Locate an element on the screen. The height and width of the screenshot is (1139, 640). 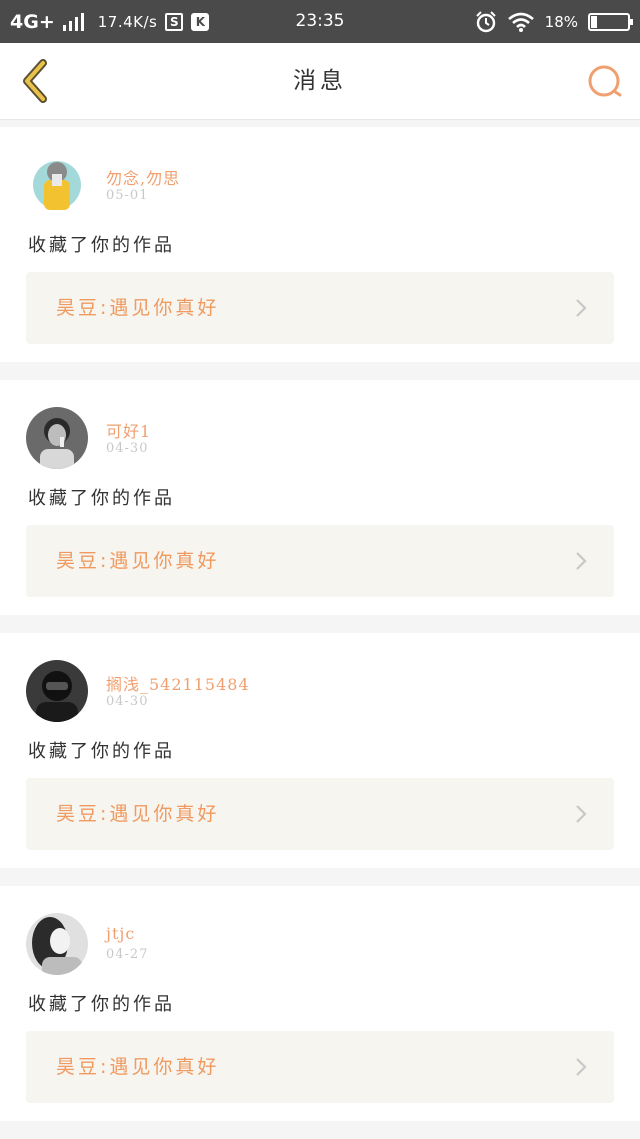
back-button is located at coordinates (34, 81).